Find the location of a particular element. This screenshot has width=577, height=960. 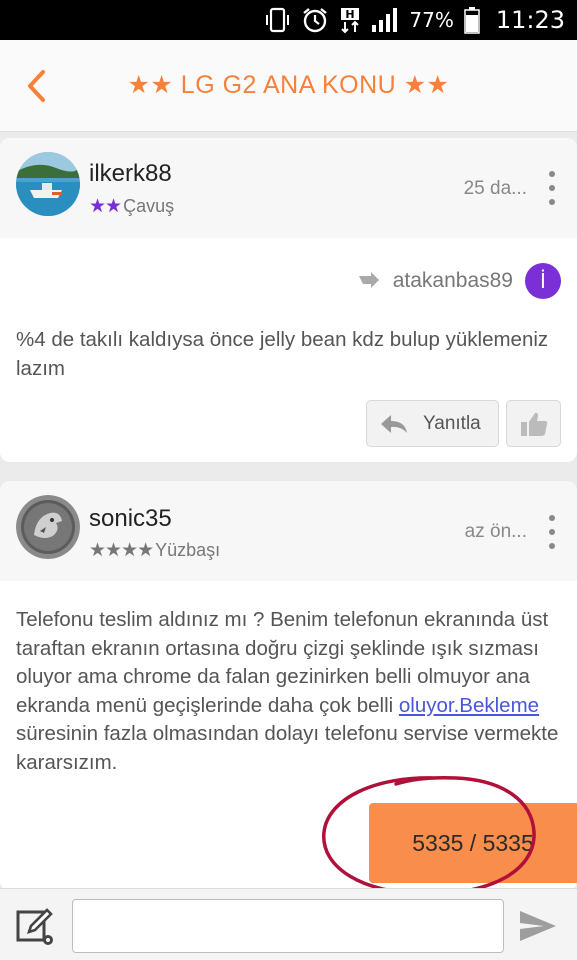

thumbs-up-icon is located at coordinates (533, 424).